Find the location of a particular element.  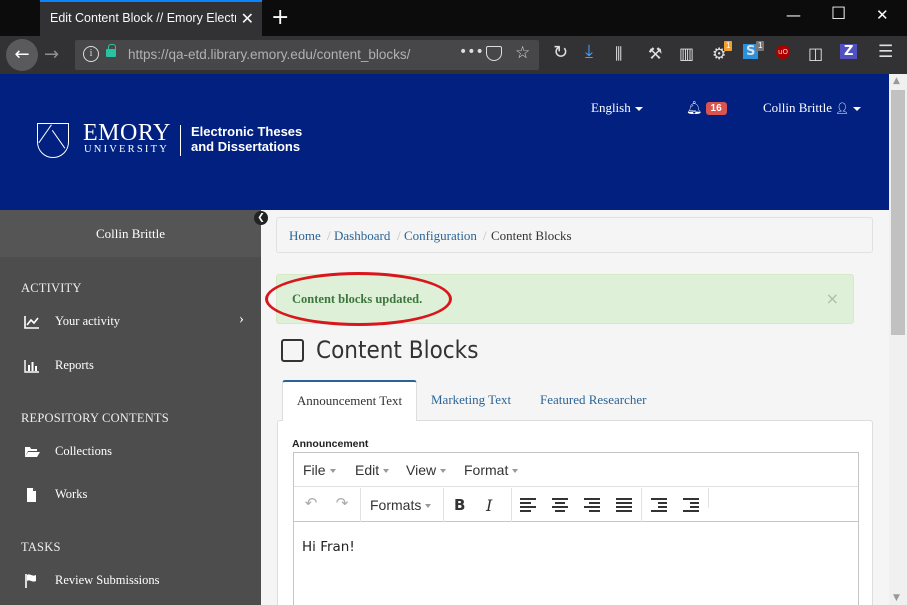

sidebar-toggle-icon: ◫ is located at coordinates (815, 53).